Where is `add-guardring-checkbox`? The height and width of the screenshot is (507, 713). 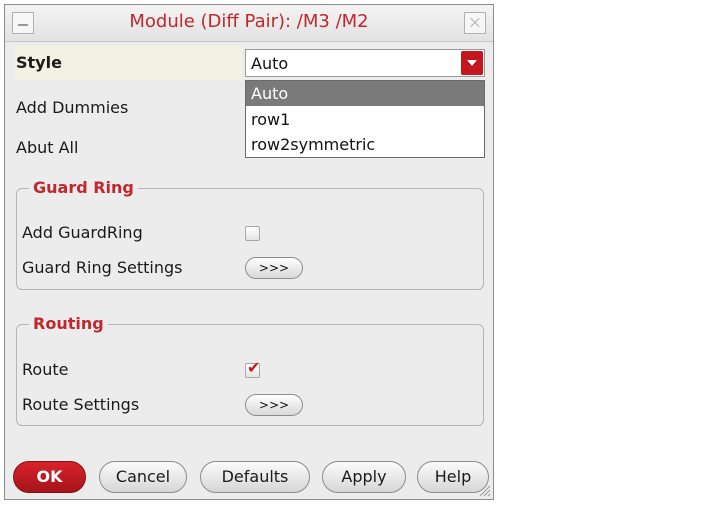
add-guardring-checkbox is located at coordinates (252, 233).